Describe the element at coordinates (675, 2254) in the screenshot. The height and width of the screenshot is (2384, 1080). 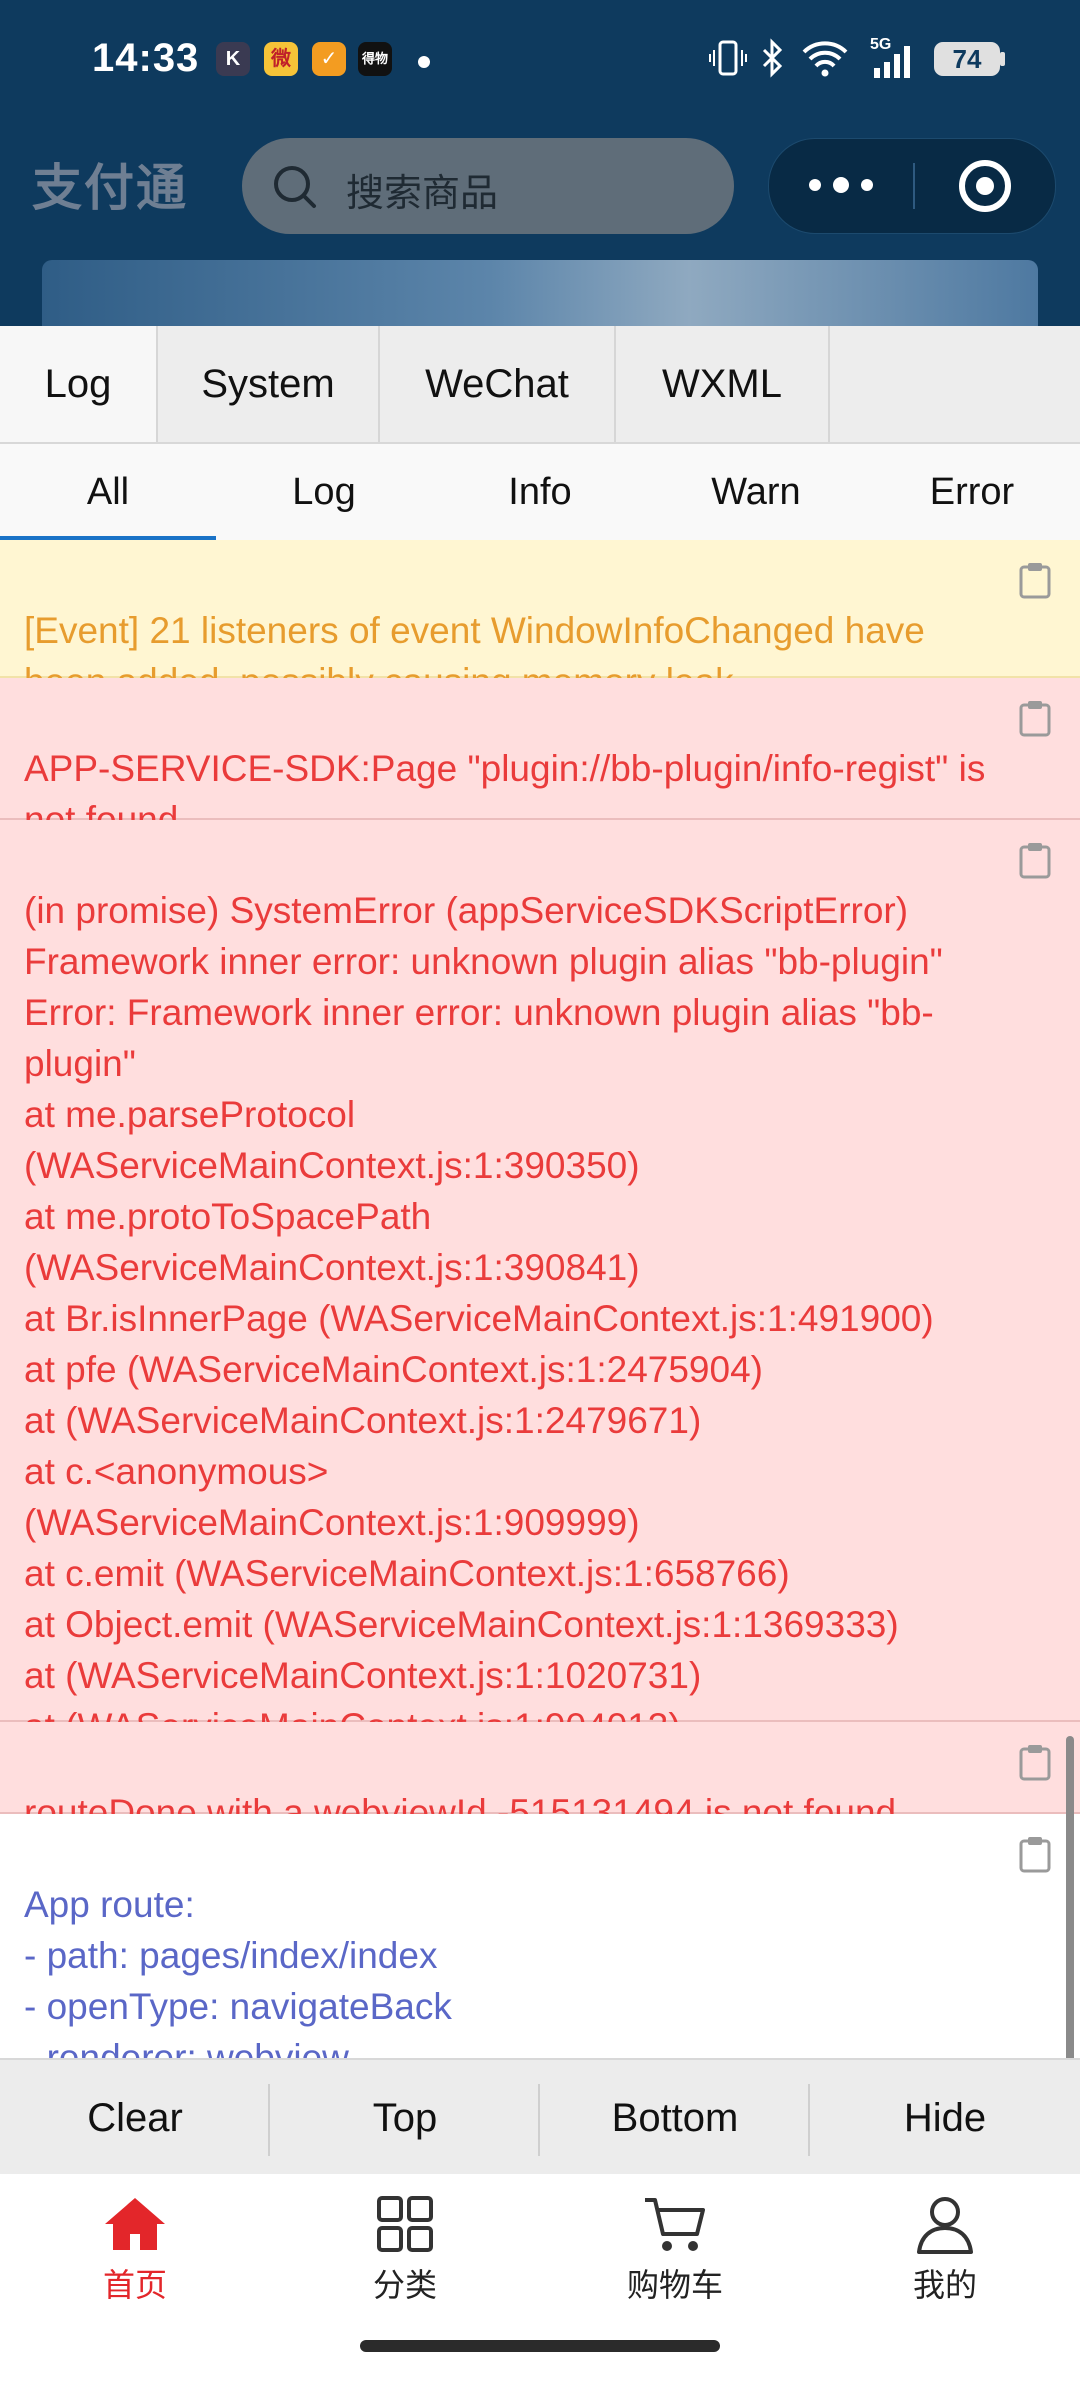
I see `tab-cart: 购物车` at that location.